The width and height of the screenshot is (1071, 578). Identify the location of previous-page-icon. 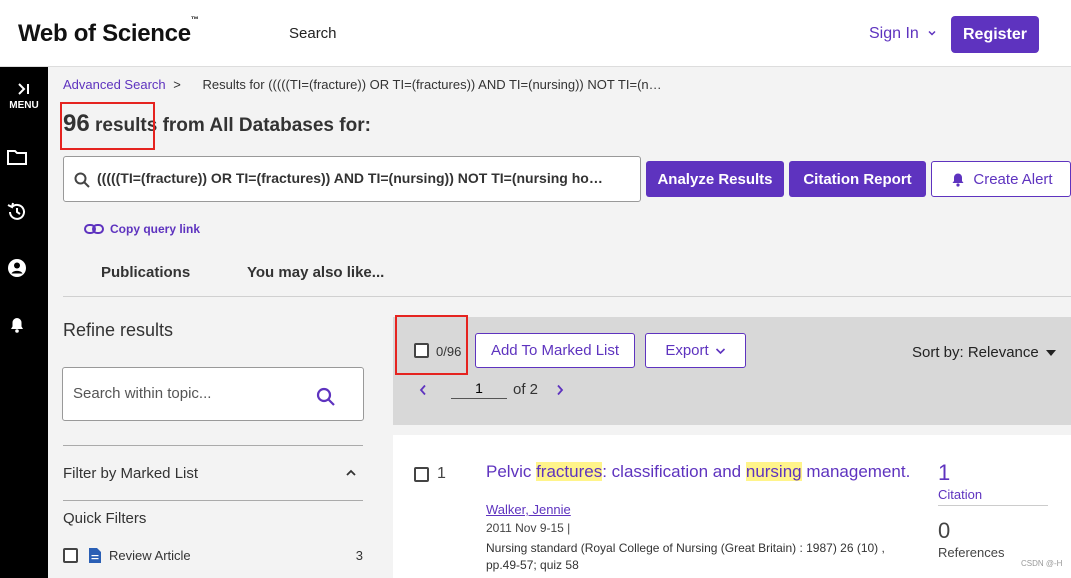
(423, 390).